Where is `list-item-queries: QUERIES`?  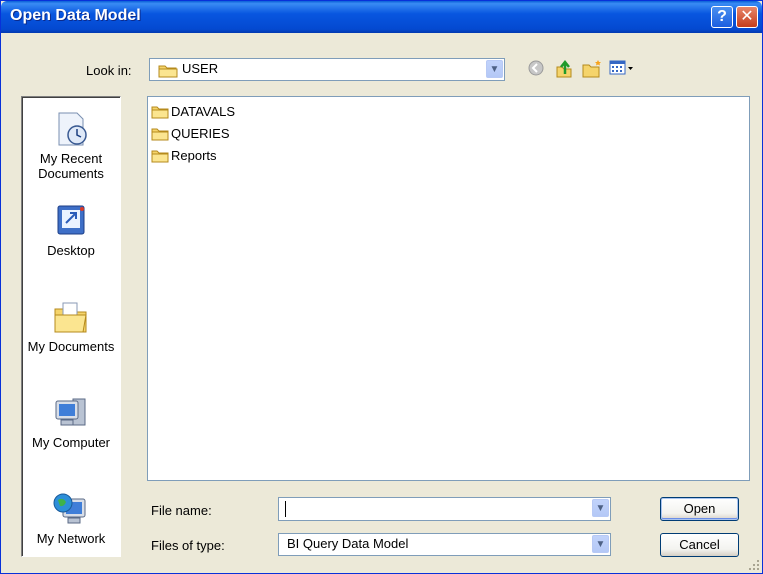 list-item-queries: QUERIES is located at coordinates (190, 134).